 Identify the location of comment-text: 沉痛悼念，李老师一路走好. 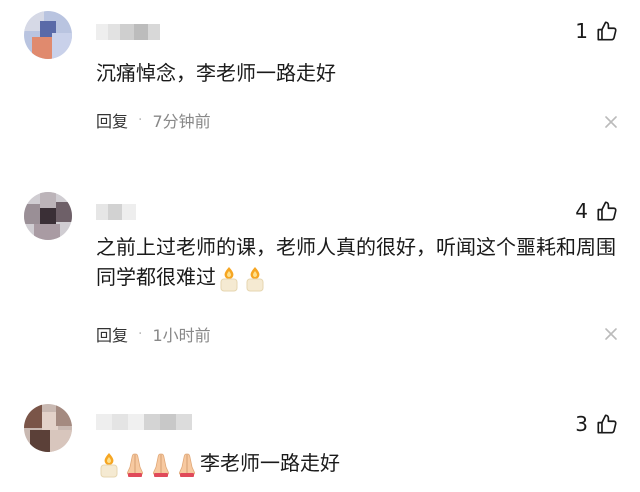
(216, 73).